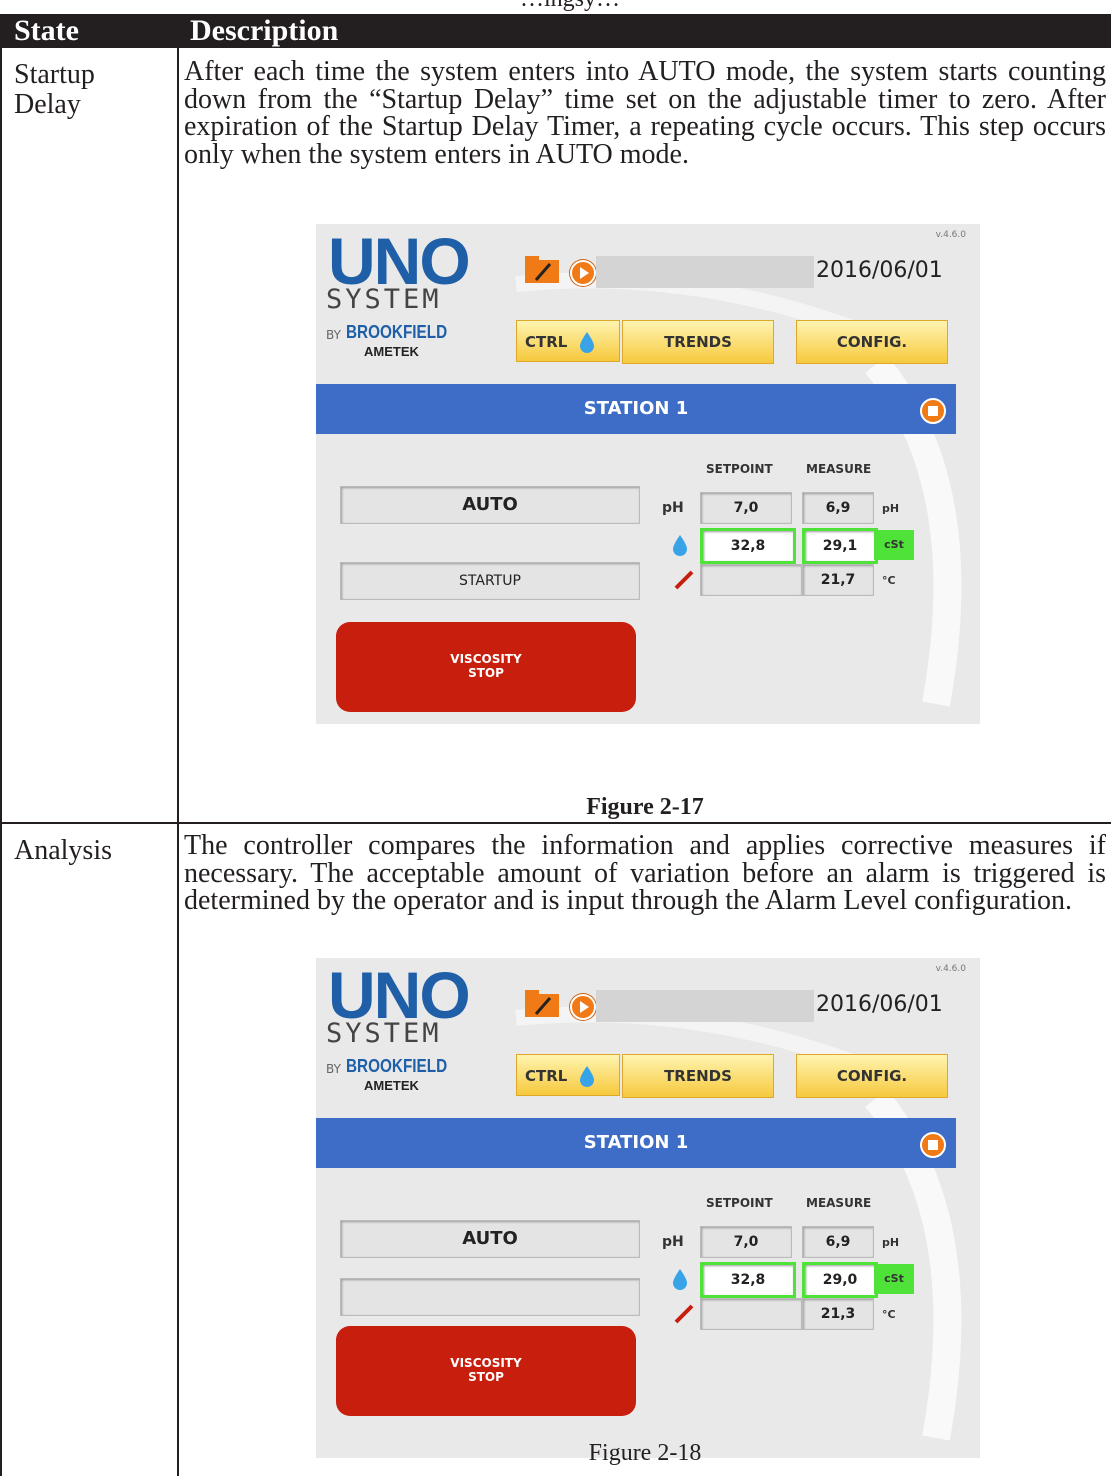 The image size is (1111, 1476). I want to click on viscosity-measure: 29,1, so click(840, 546).